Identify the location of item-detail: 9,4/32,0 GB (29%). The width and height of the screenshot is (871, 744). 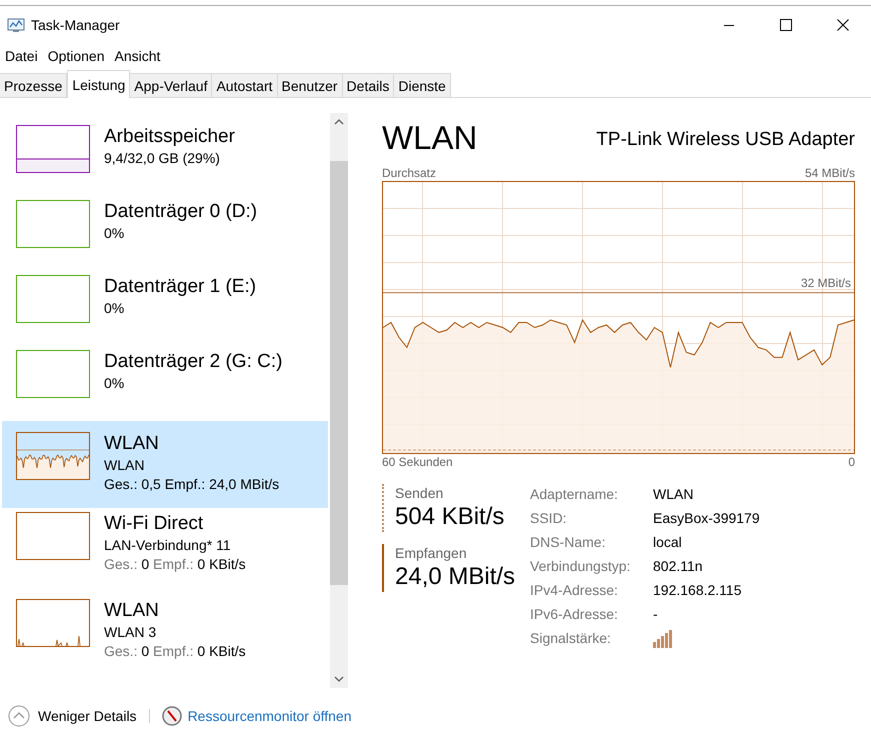
(162, 158).